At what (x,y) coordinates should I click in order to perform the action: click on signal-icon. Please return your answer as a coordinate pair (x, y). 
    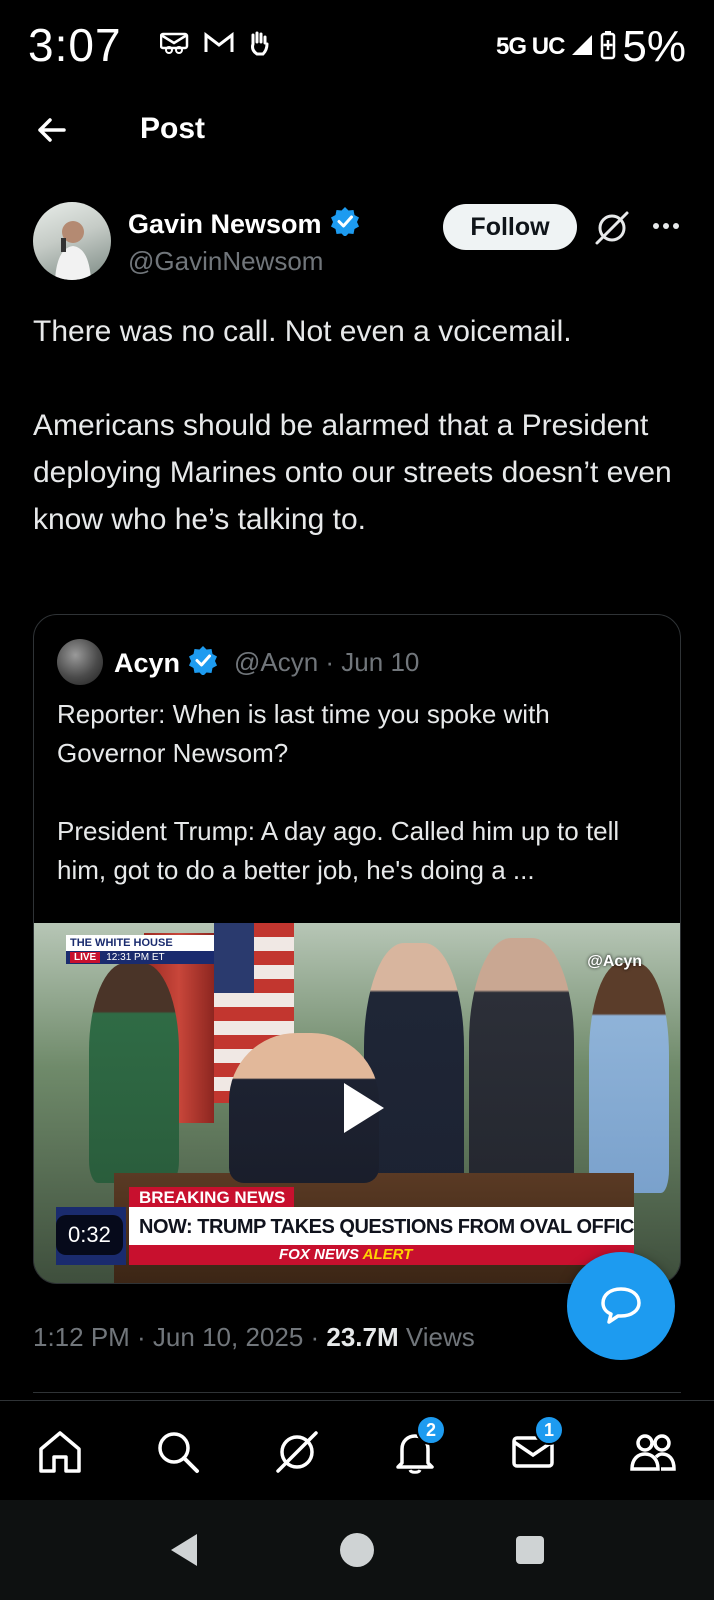
    Looking at the image, I should click on (582, 47).